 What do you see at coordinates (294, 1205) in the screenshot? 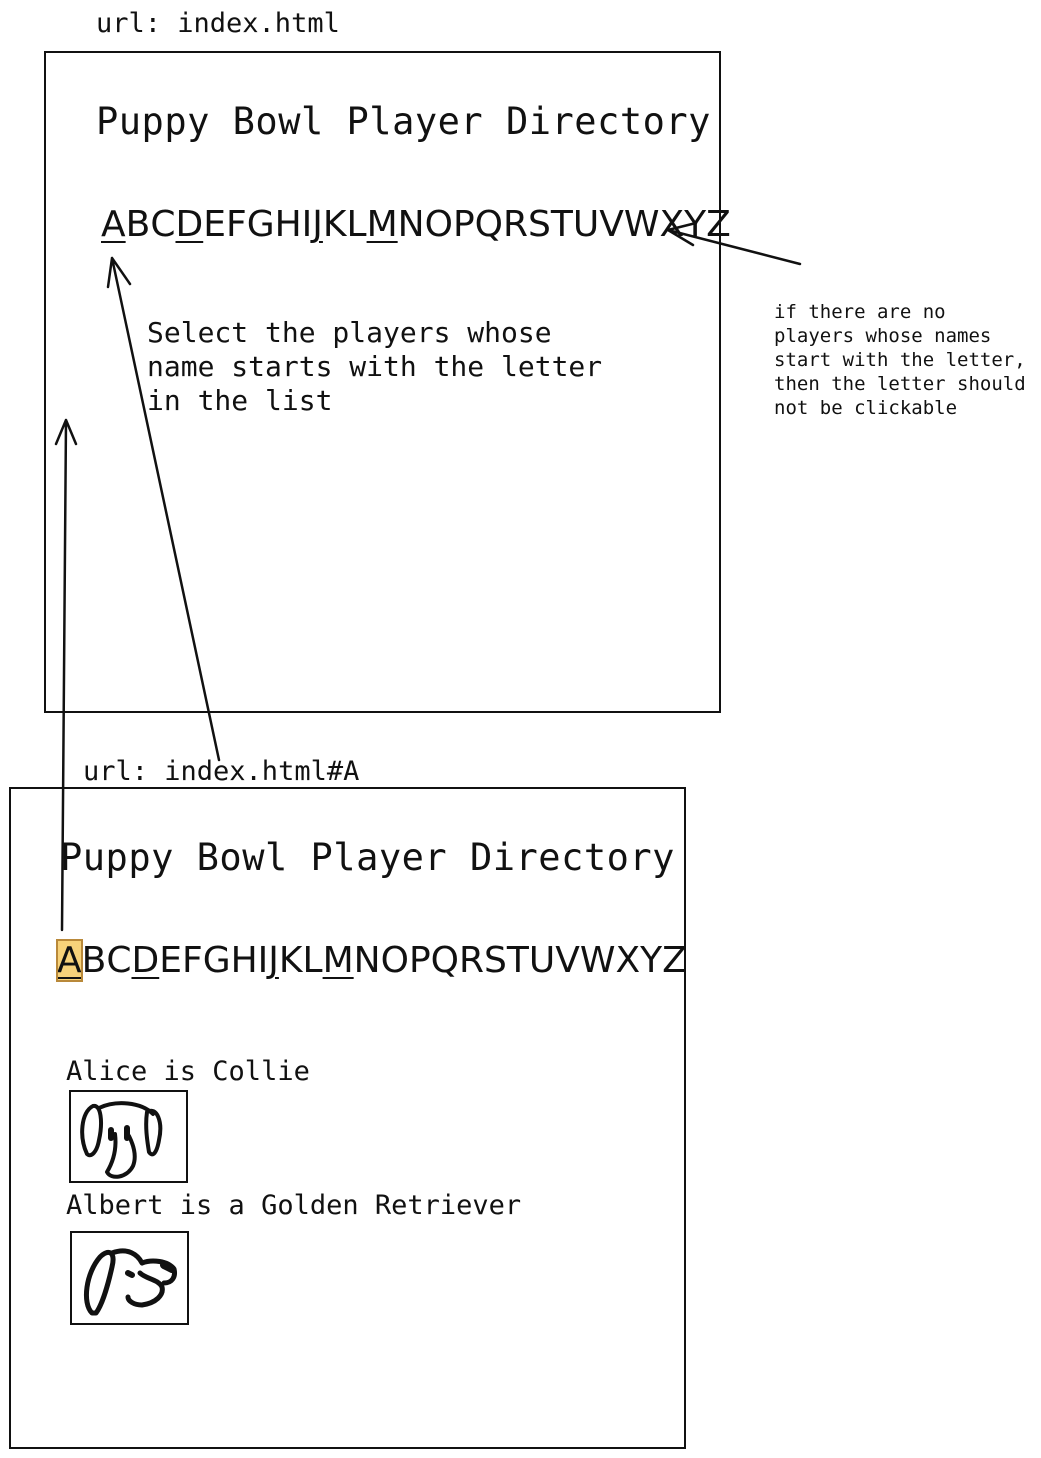
I see `player-caption: Albert is a Golden Retriever` at bounding box center [294, 1205].